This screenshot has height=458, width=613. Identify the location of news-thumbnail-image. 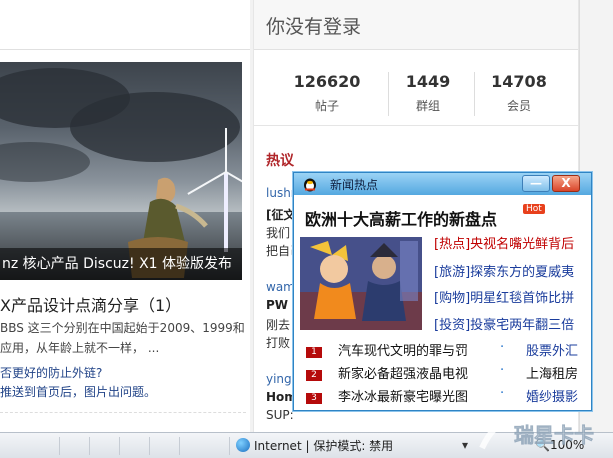
(361, 283).